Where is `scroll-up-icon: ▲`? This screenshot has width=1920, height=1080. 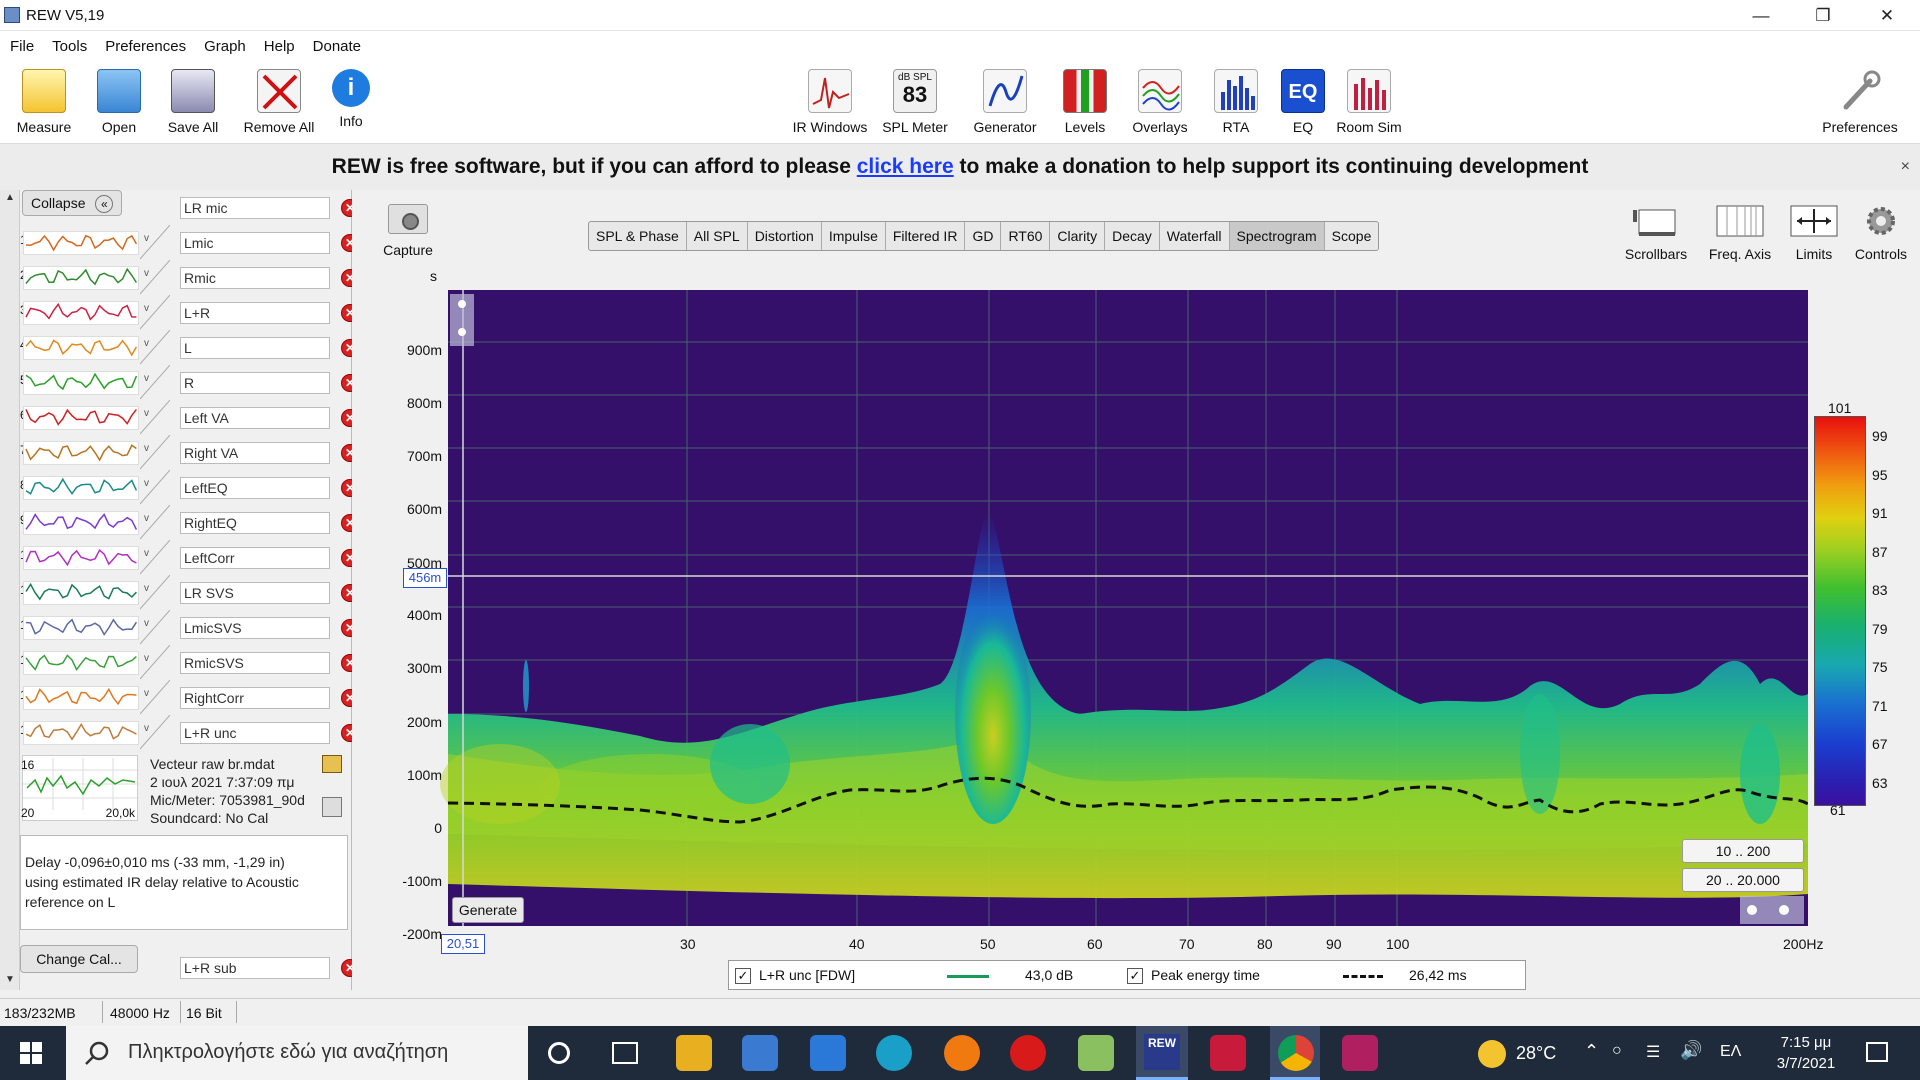
scroll-up-icon: ▲ is located at coordinates (10, 199).